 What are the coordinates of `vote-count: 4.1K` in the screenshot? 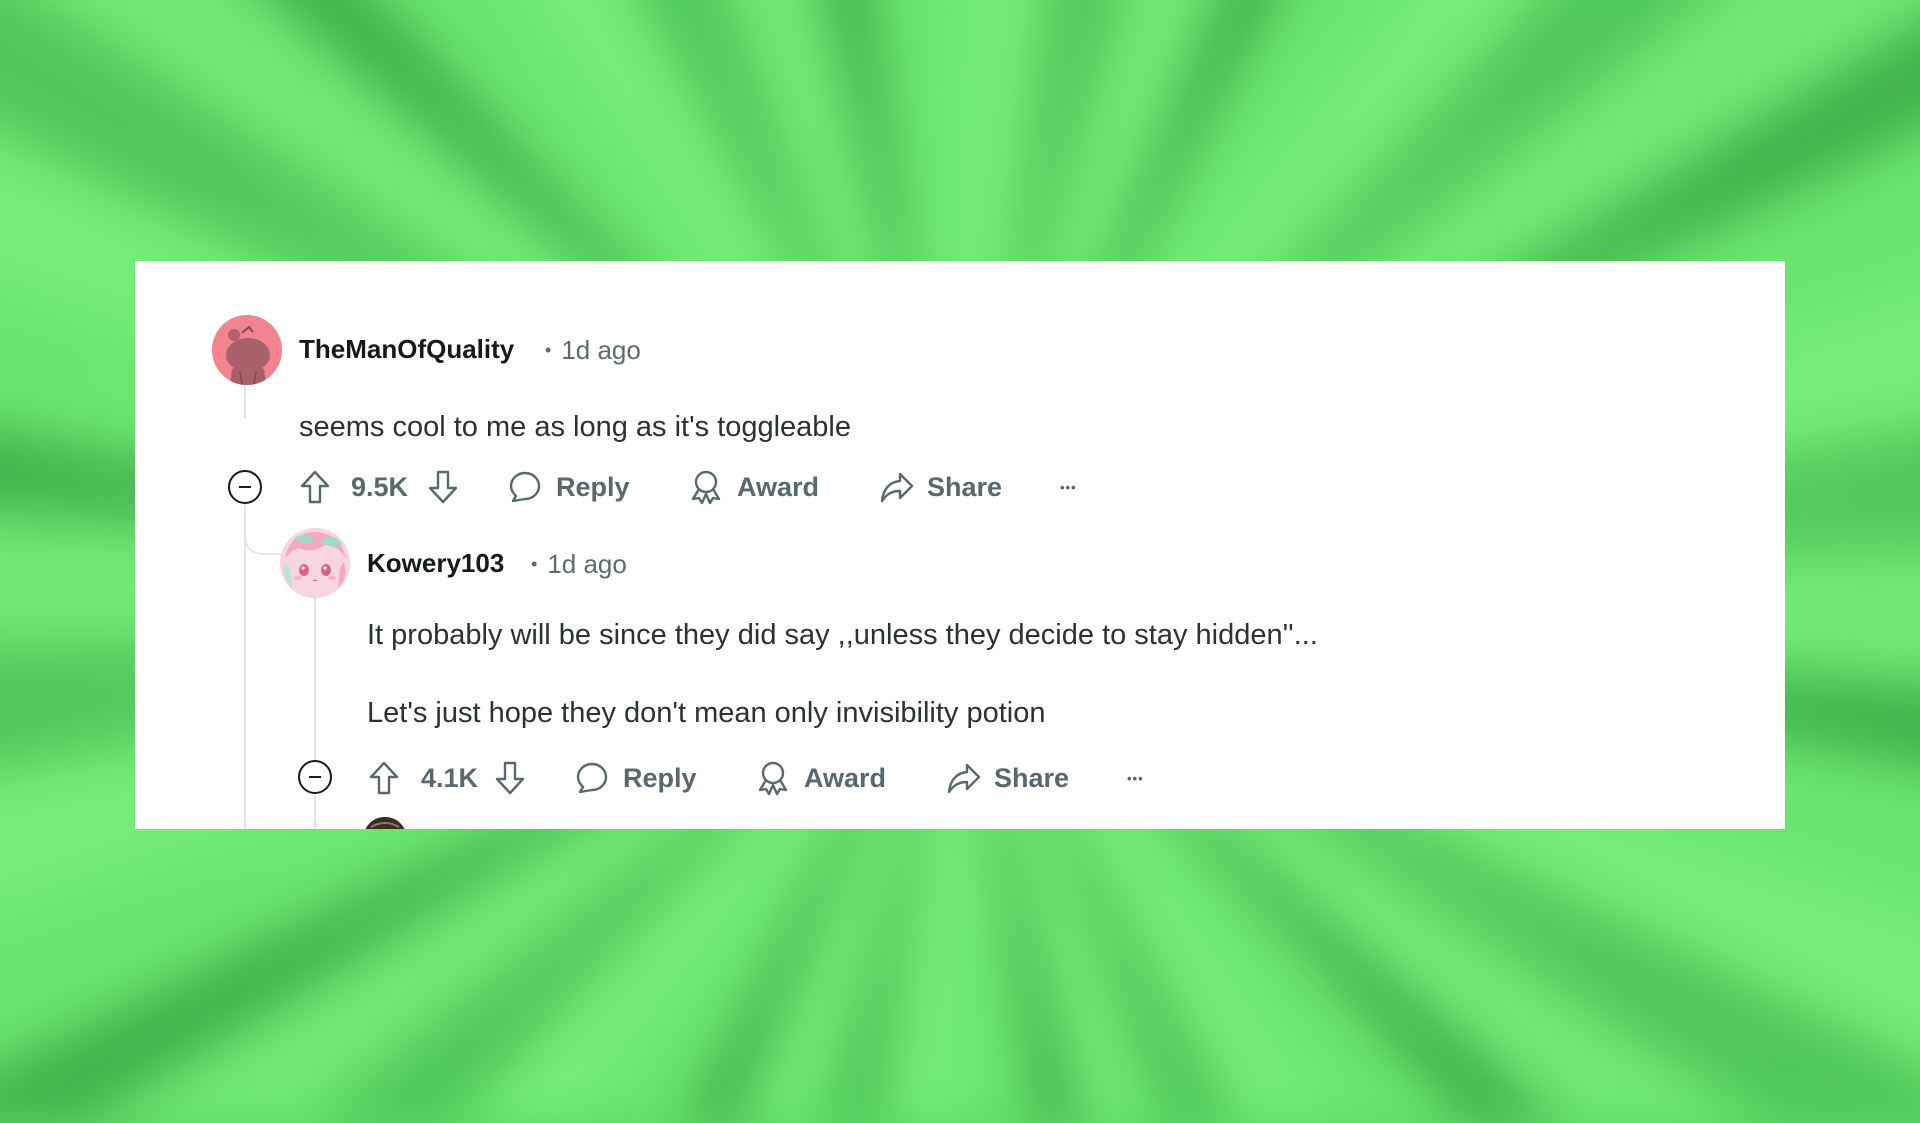 It's located at (450, 777).